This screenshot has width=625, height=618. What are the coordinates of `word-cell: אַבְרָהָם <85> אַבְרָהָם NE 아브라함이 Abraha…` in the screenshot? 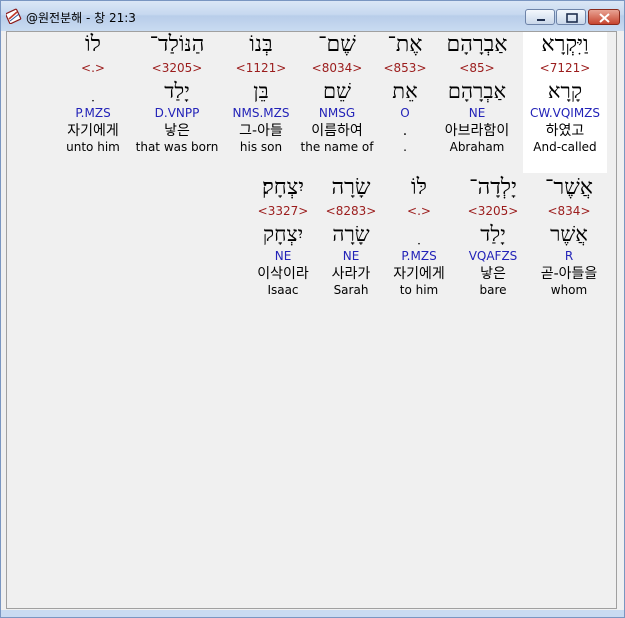 It's located at (477, 93).